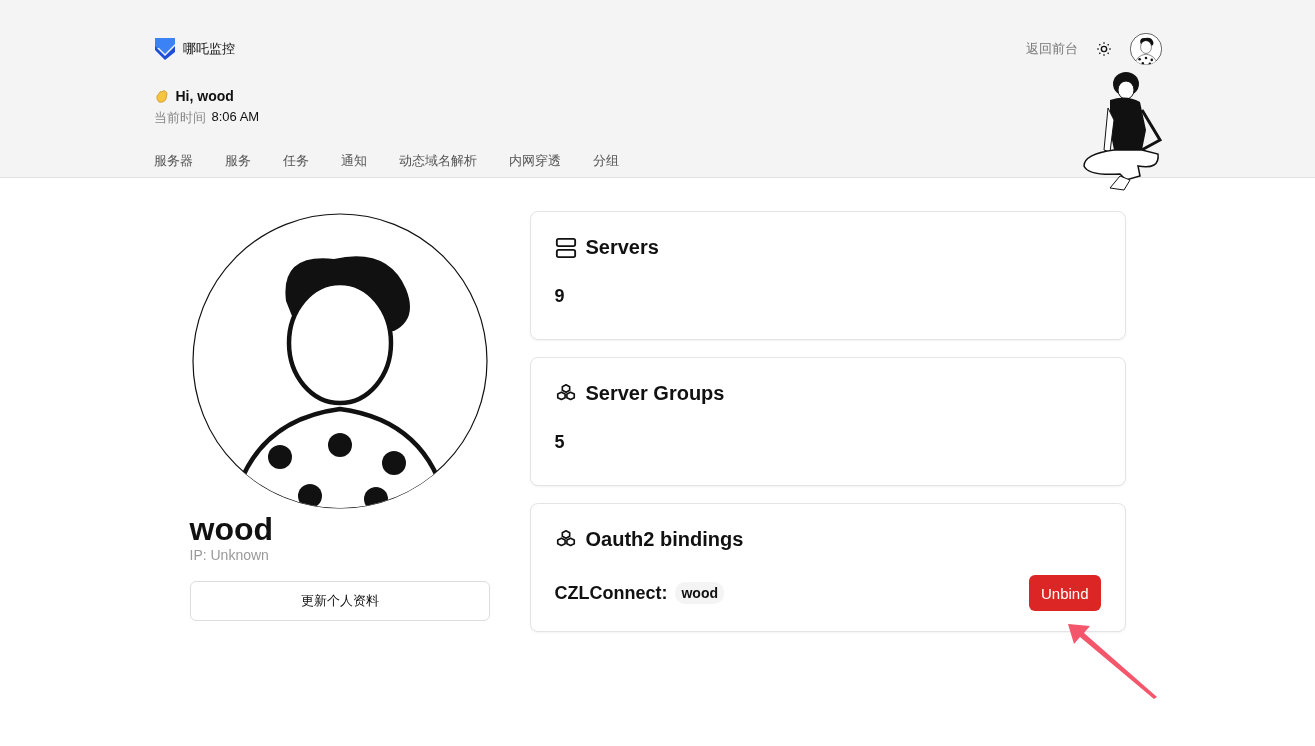 The image size is (1315, 746). What do you see at coordinates (235, 117) in the screenshot?
I see `current-time: 8:06 AM` at bounding box center [235, 117].